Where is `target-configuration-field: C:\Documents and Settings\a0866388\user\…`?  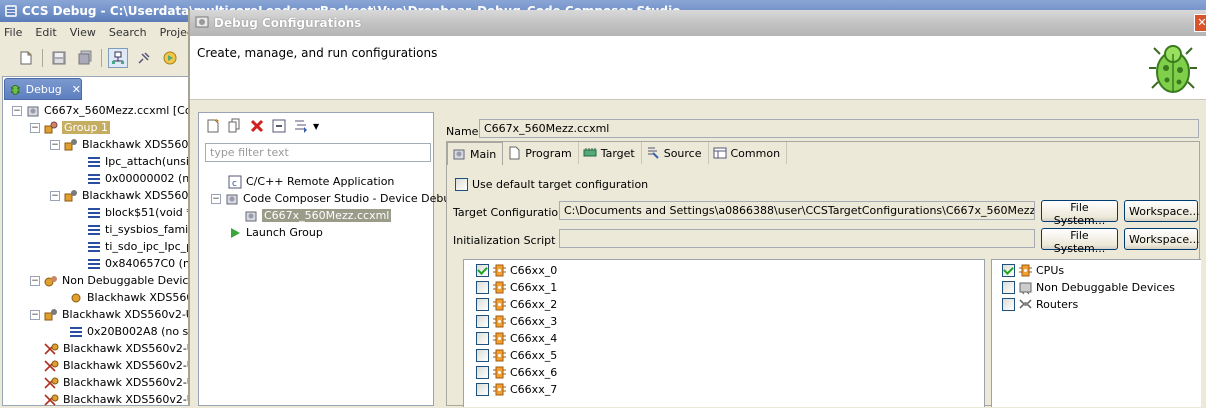
target-configuration-field: C:\Documents and Settings\a0866388\user\… is located at coordinates (797, 210).